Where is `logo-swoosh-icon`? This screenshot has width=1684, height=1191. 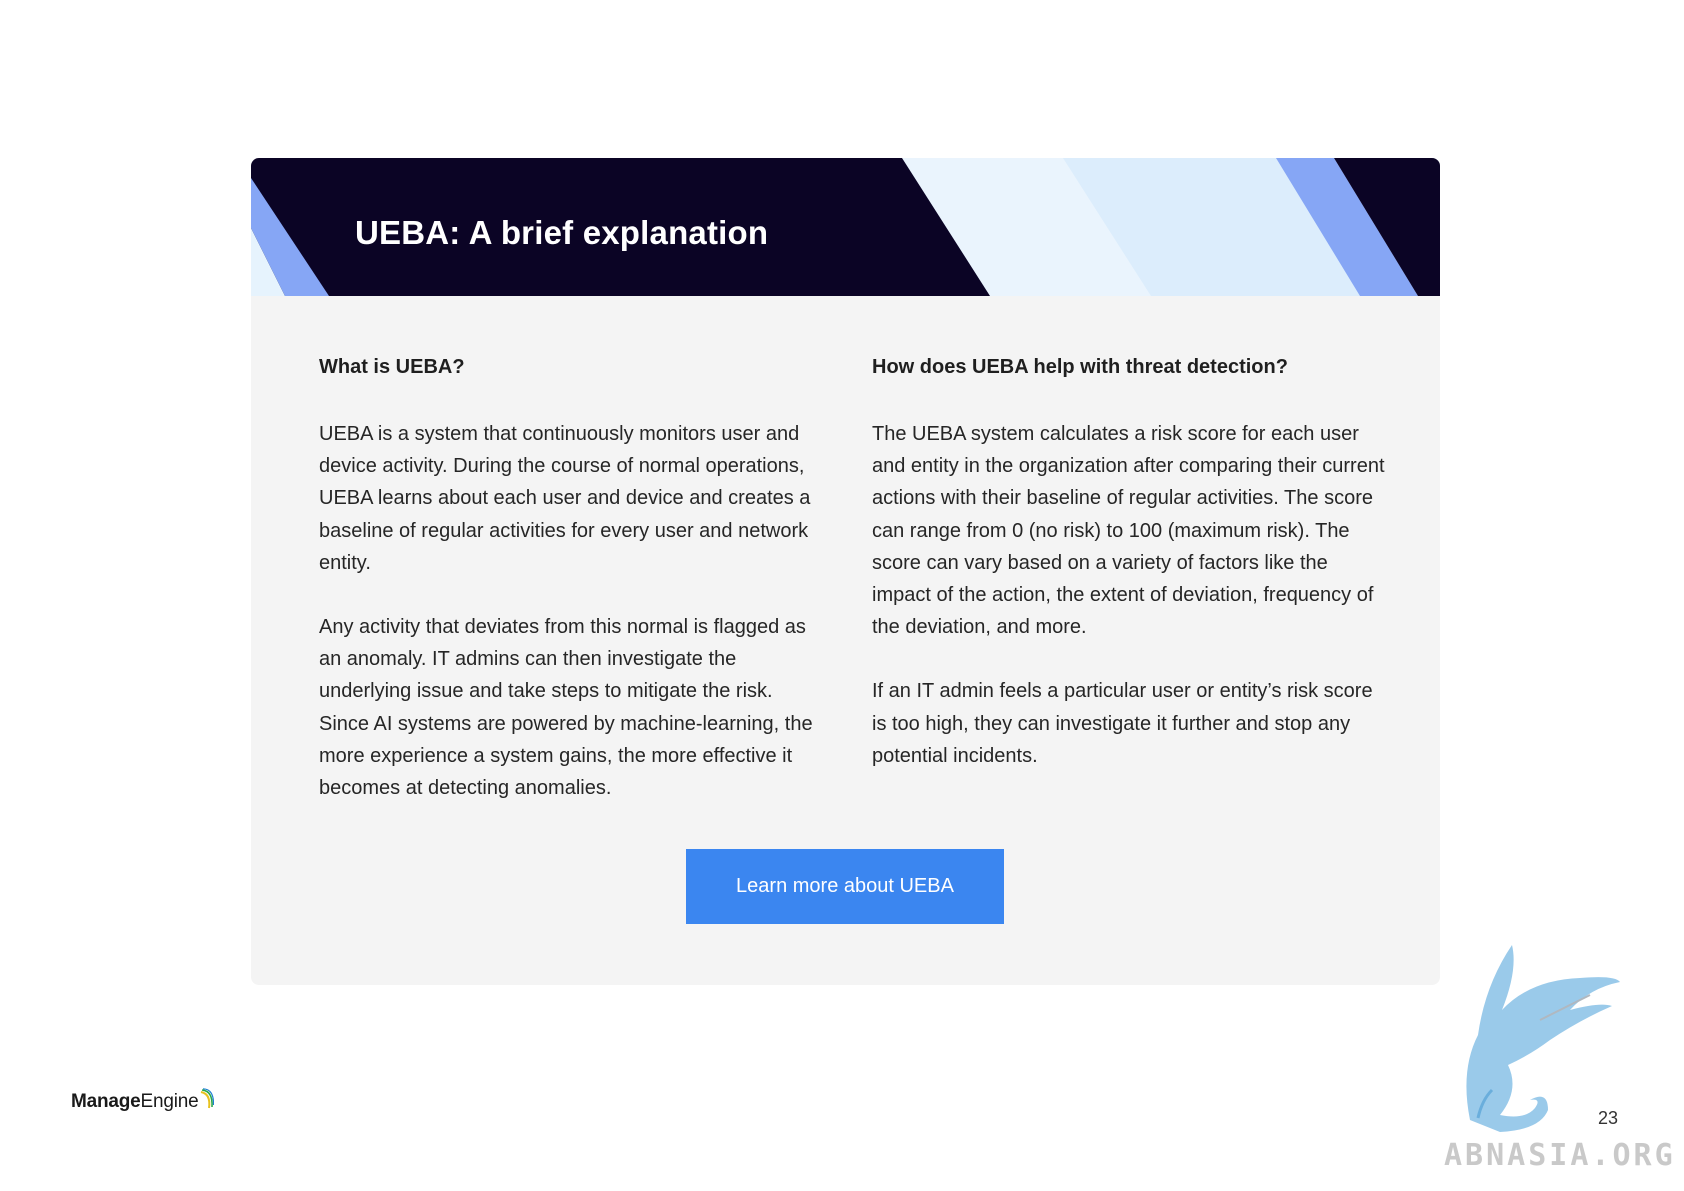
logo-swoosh-icon is located at coordinates (207, 1098).